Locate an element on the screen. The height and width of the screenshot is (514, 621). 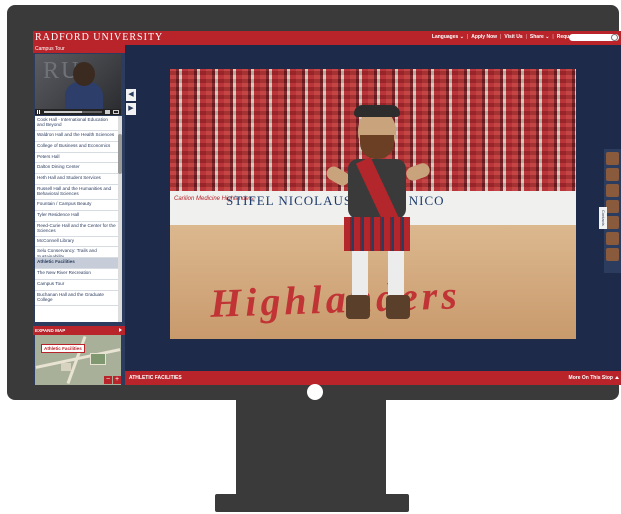
zoom-in-button: + is located at coordinates (117, 380).